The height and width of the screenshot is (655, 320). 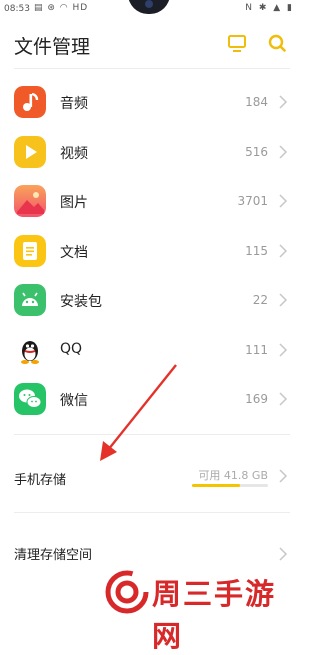 What do you see at coordinates (214, 615) in the screenshot?
I see `watermark-text: 周三手游网` at bounding box center [214, 615].